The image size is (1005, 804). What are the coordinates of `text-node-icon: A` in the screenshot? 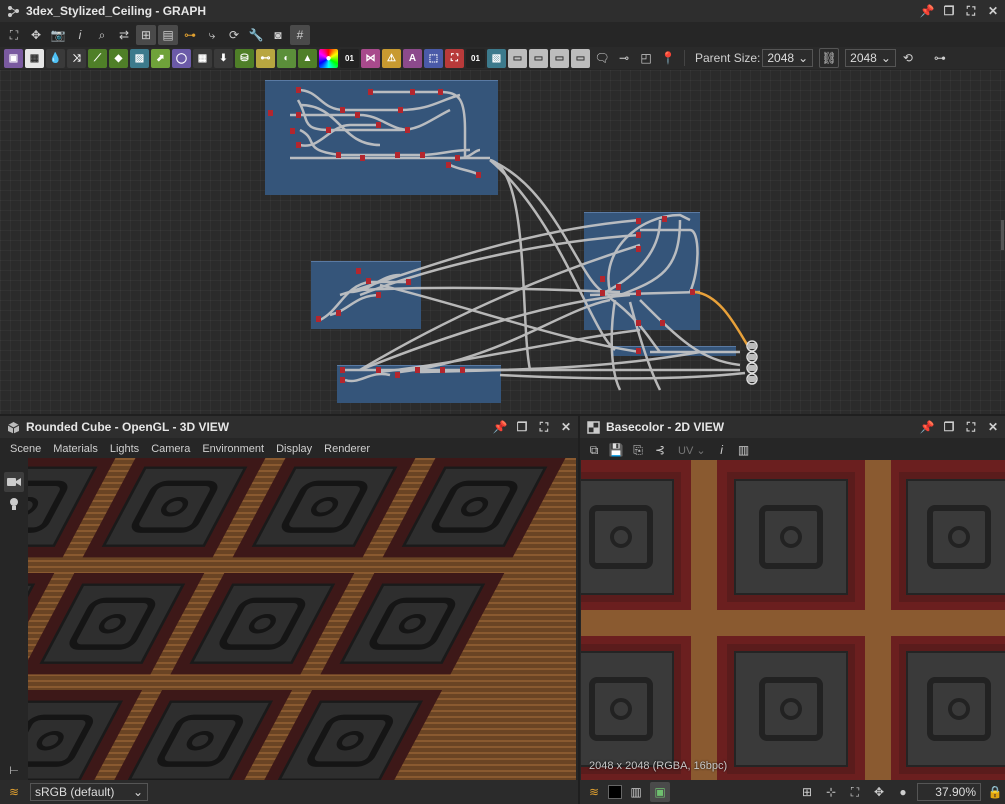 It's located at (412, 58).